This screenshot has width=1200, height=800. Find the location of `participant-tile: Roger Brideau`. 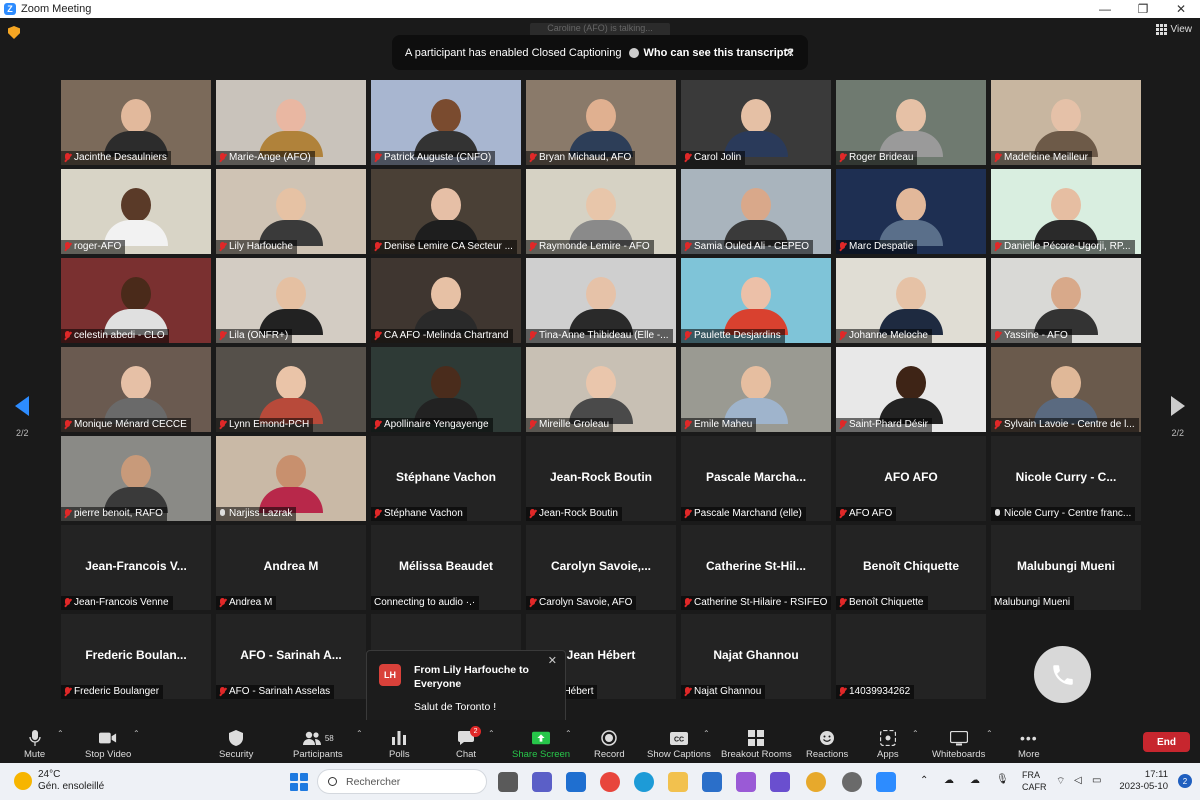

participant-tile: Roger Brideau is located at coordinates (911, 122).